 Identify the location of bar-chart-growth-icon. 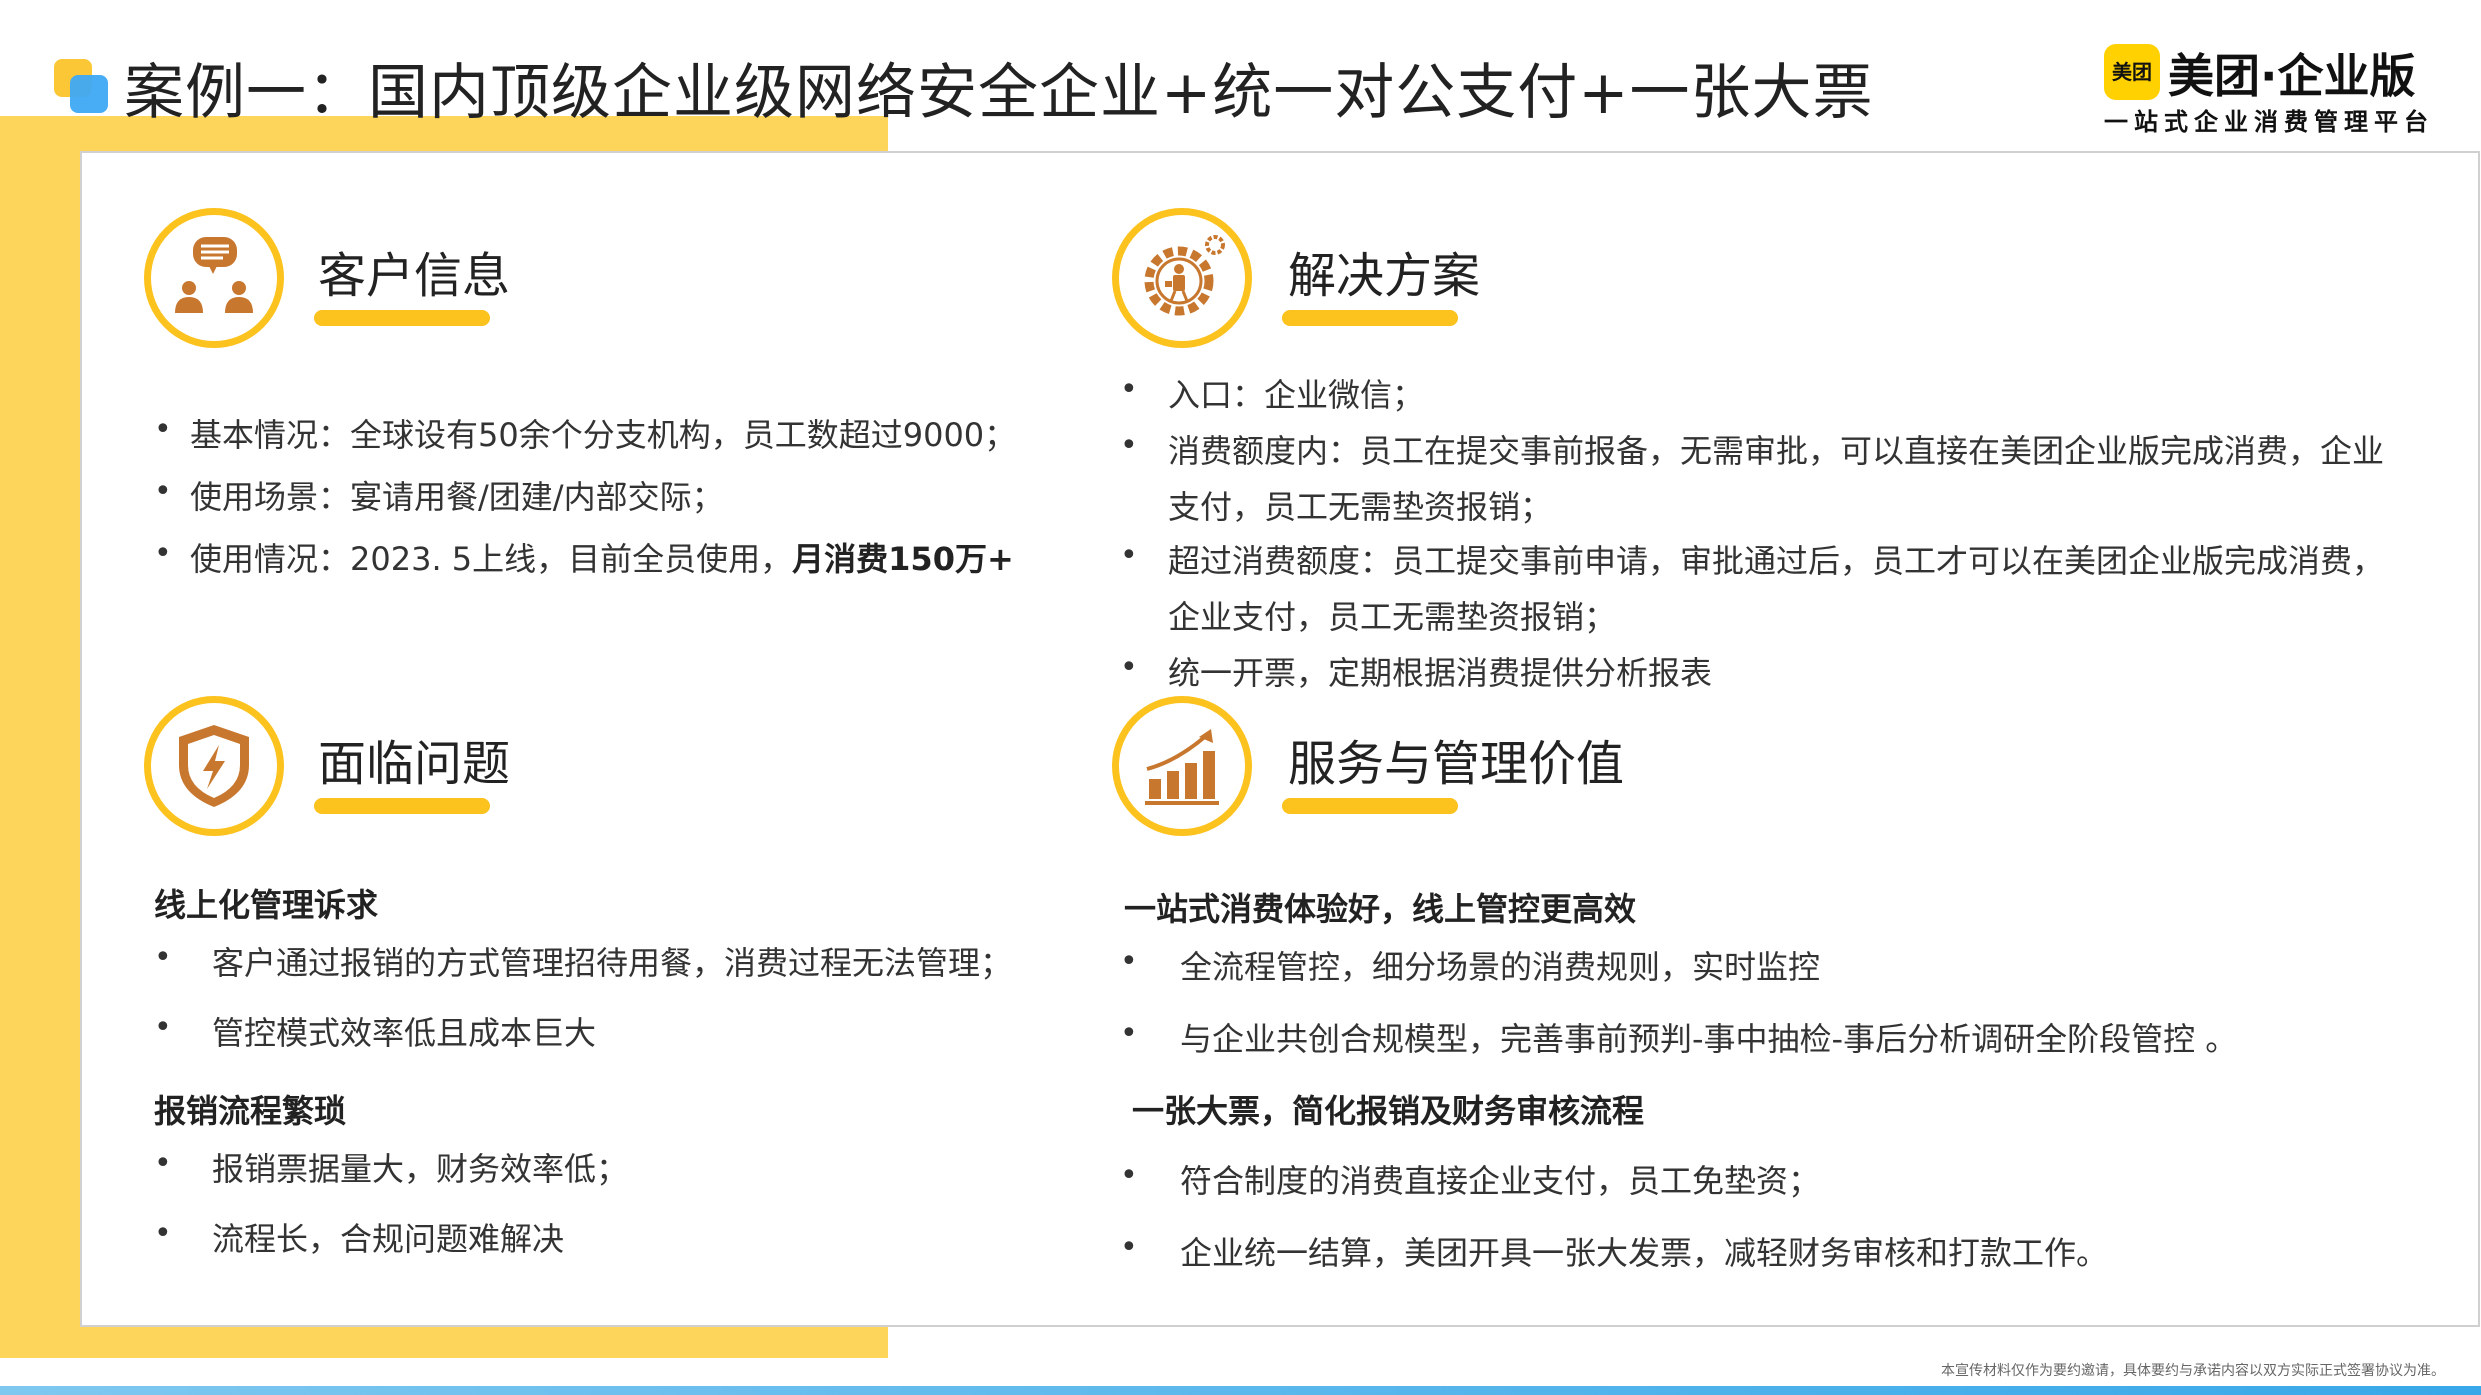
(1182, 766).